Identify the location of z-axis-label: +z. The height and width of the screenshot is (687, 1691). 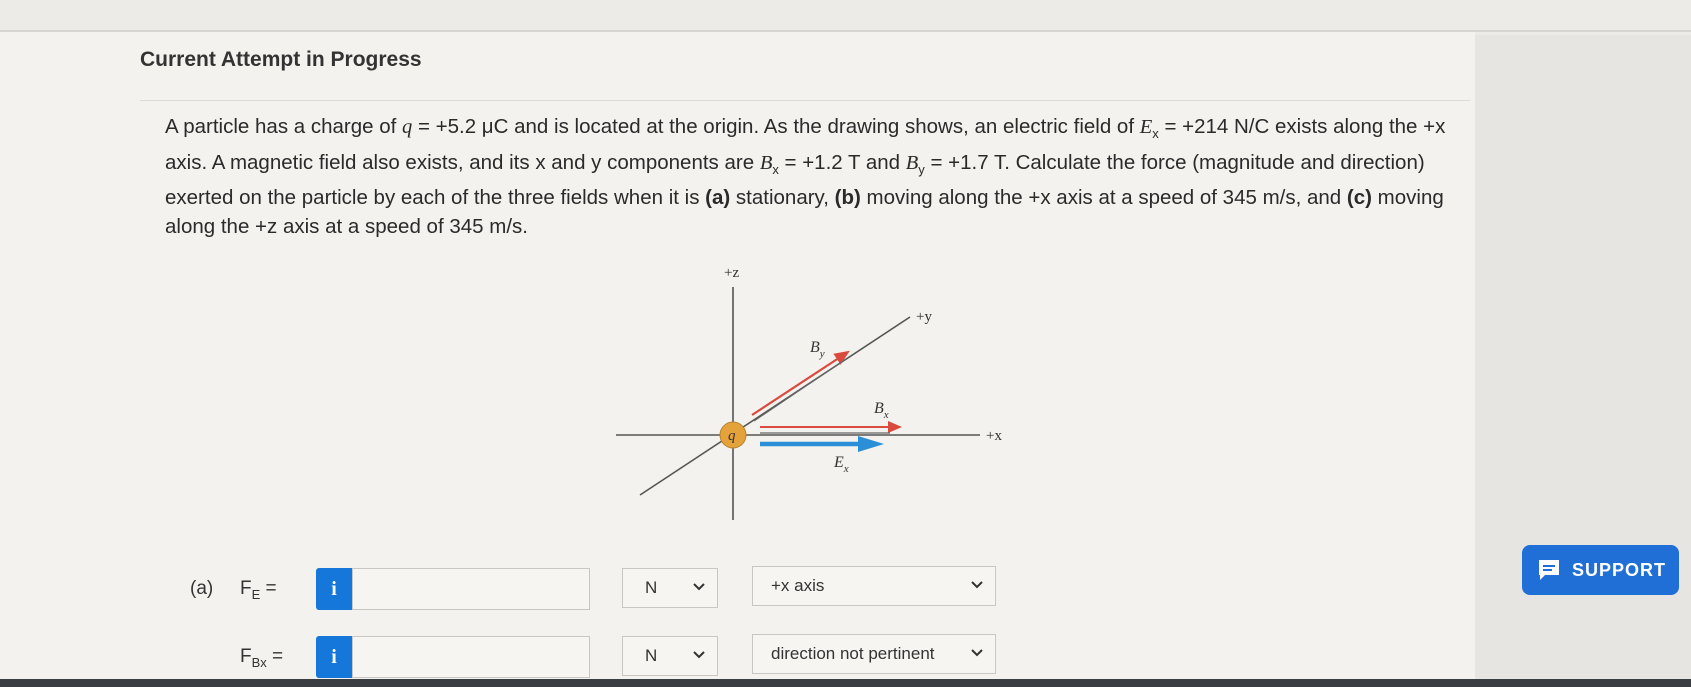
(731, 273).